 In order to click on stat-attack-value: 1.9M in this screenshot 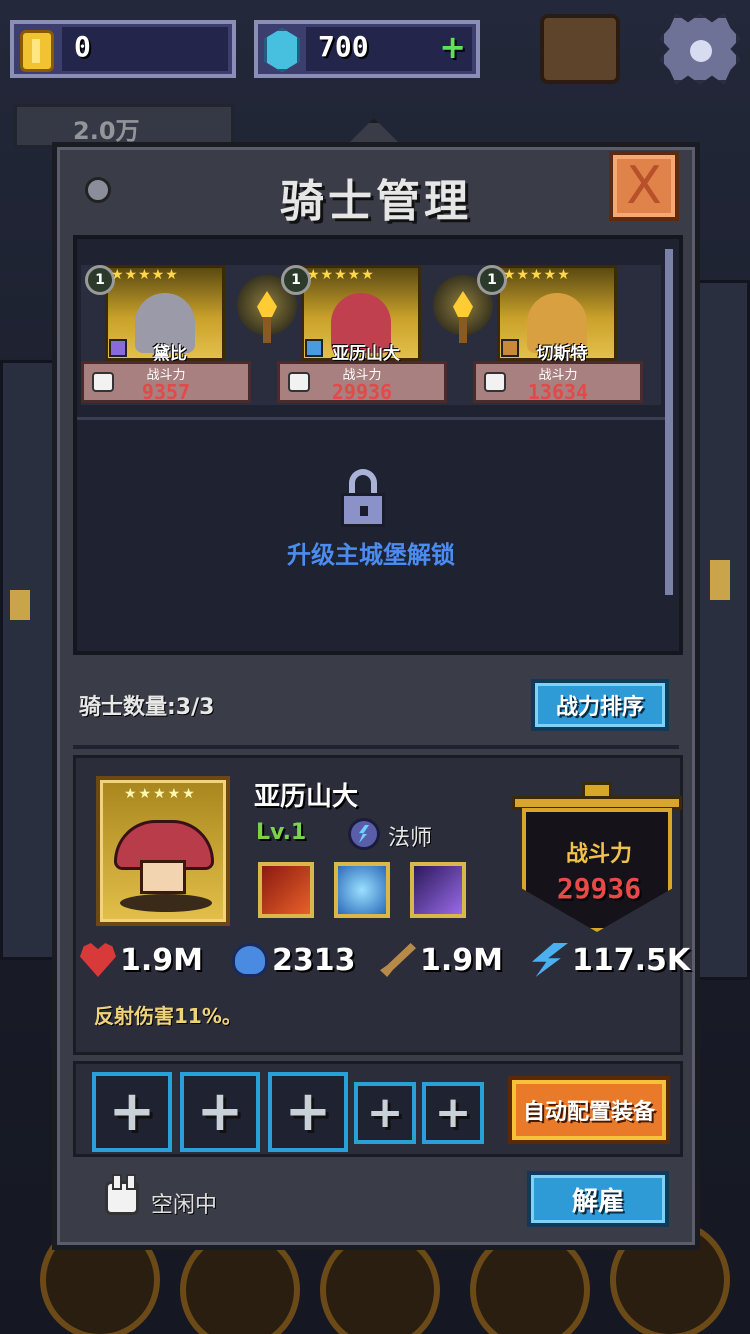, I will do `click(461, 960)`.